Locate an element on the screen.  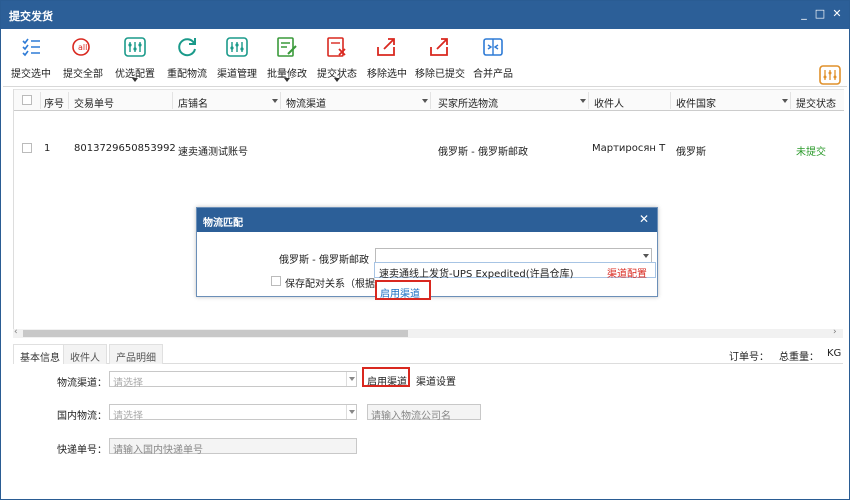
express-placeholder: 请输入国内快递单号 is located at coordinates (158, 450).